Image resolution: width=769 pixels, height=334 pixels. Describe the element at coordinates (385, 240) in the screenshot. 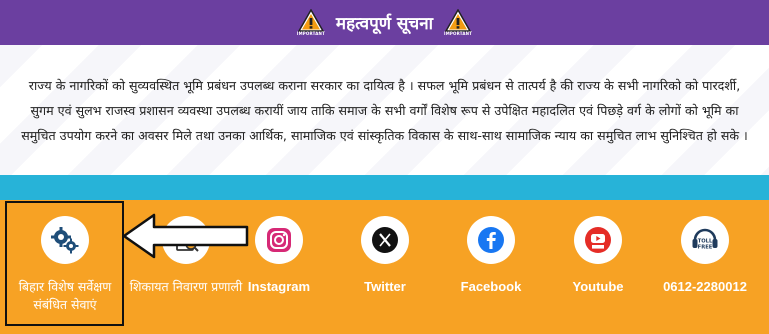

I see `x-twitter-icon` at that location.